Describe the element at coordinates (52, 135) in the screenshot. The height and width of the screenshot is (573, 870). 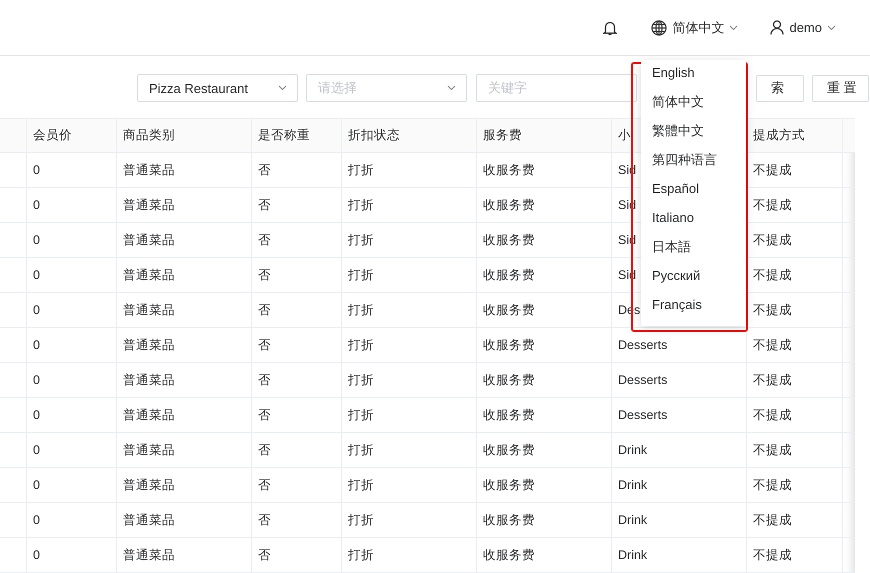
I see `column-header: 会员价` at that location.